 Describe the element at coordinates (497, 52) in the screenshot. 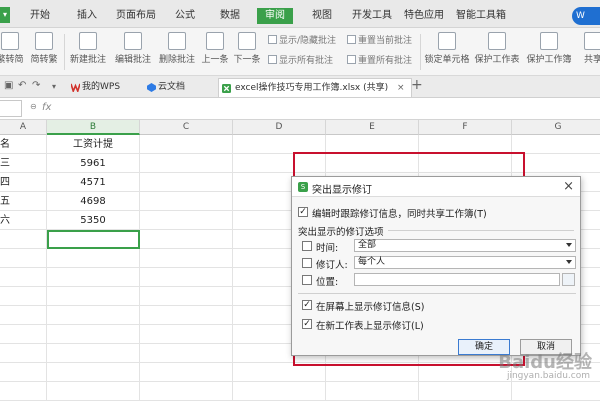

I see `protect-sheet-button: 保护工作表` at that location.